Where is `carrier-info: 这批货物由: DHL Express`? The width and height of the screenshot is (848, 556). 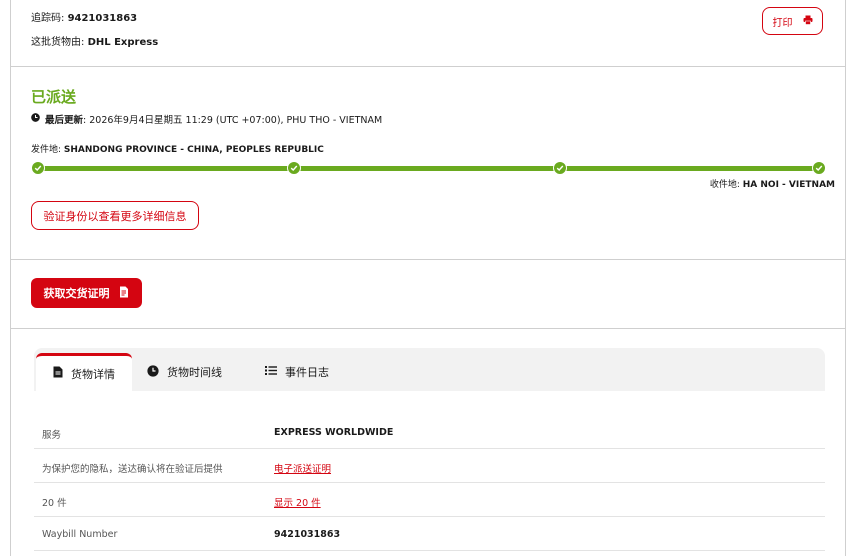
carrier-info: 这批货物由: DHL Express is located at coordinates (94, 40).